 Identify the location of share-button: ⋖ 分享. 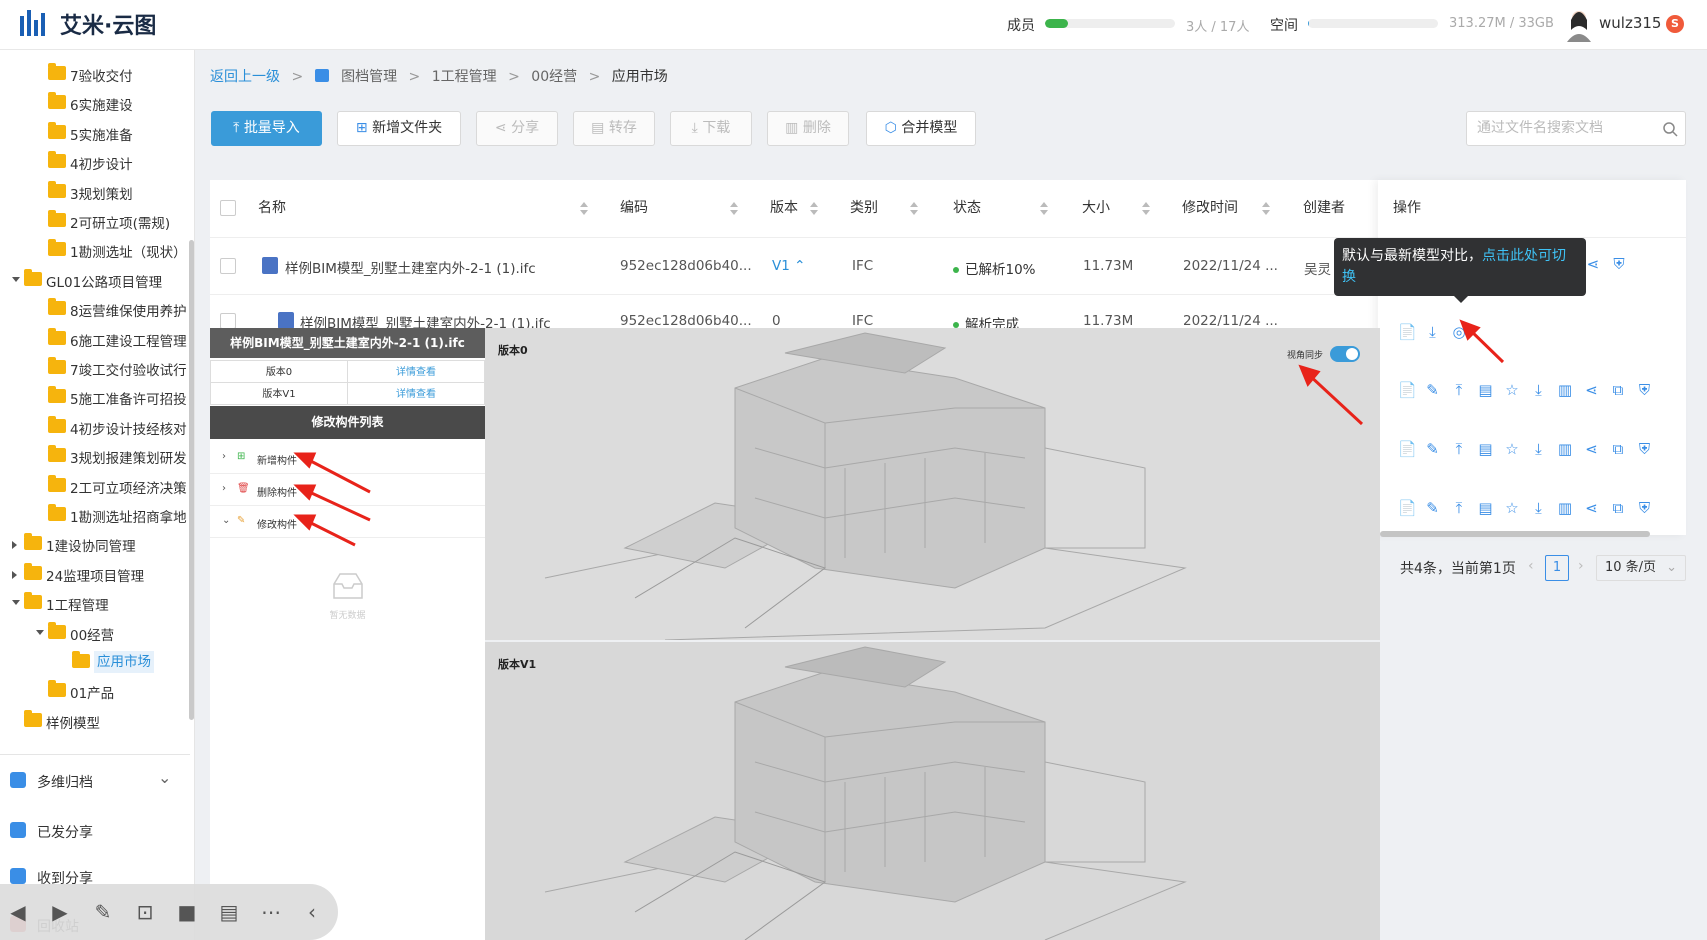
(517, 128).